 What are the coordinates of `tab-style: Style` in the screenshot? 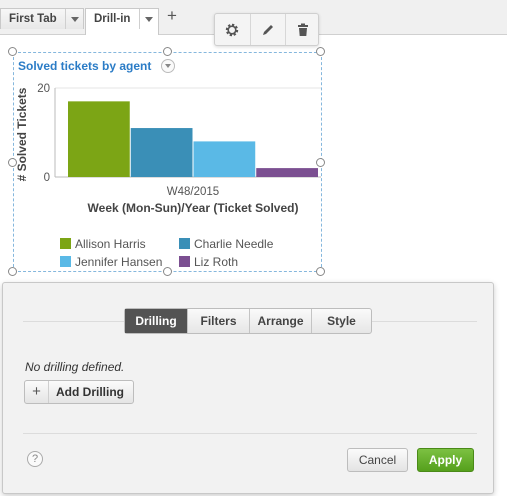 It's located at (341, 321).